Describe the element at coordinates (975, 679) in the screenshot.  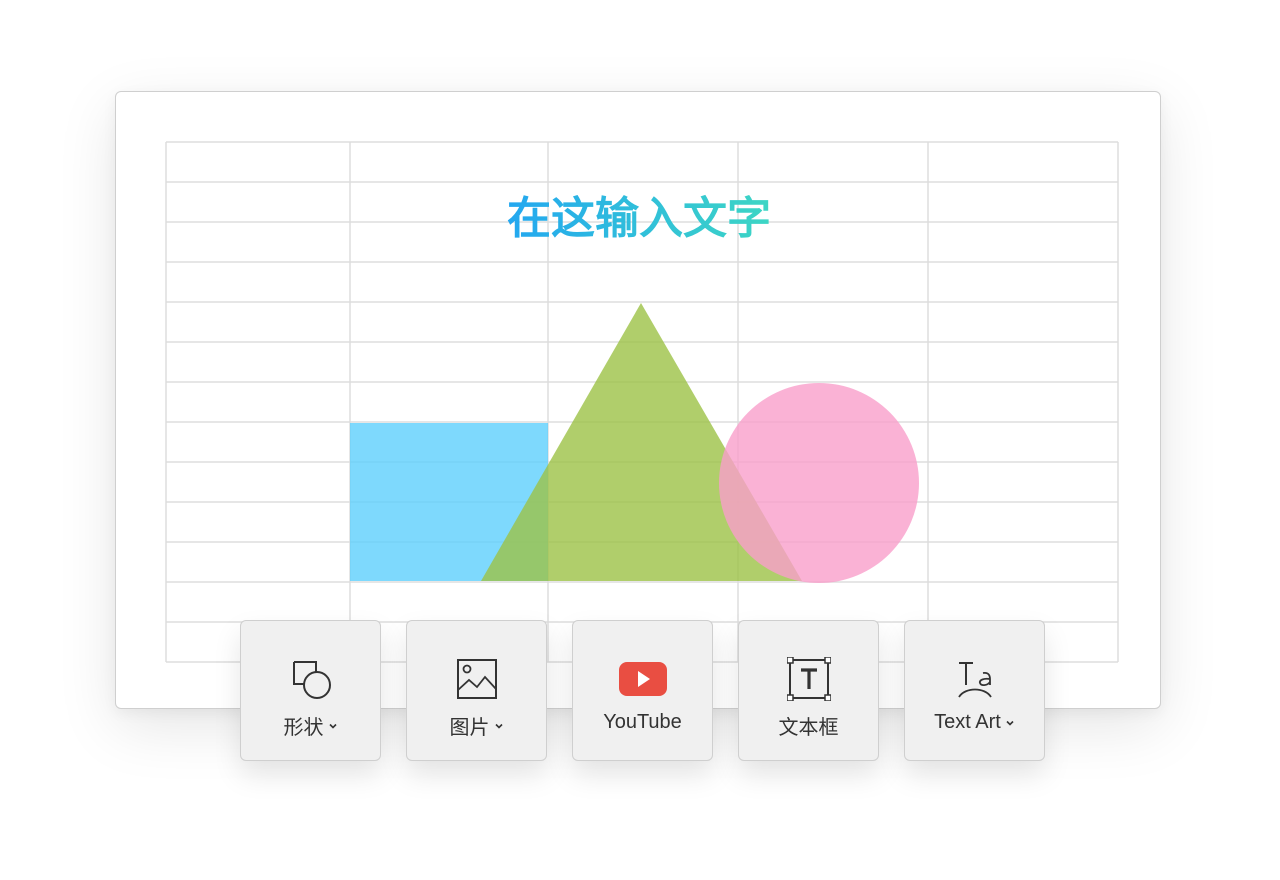
I see `text-art-icon` at that location.